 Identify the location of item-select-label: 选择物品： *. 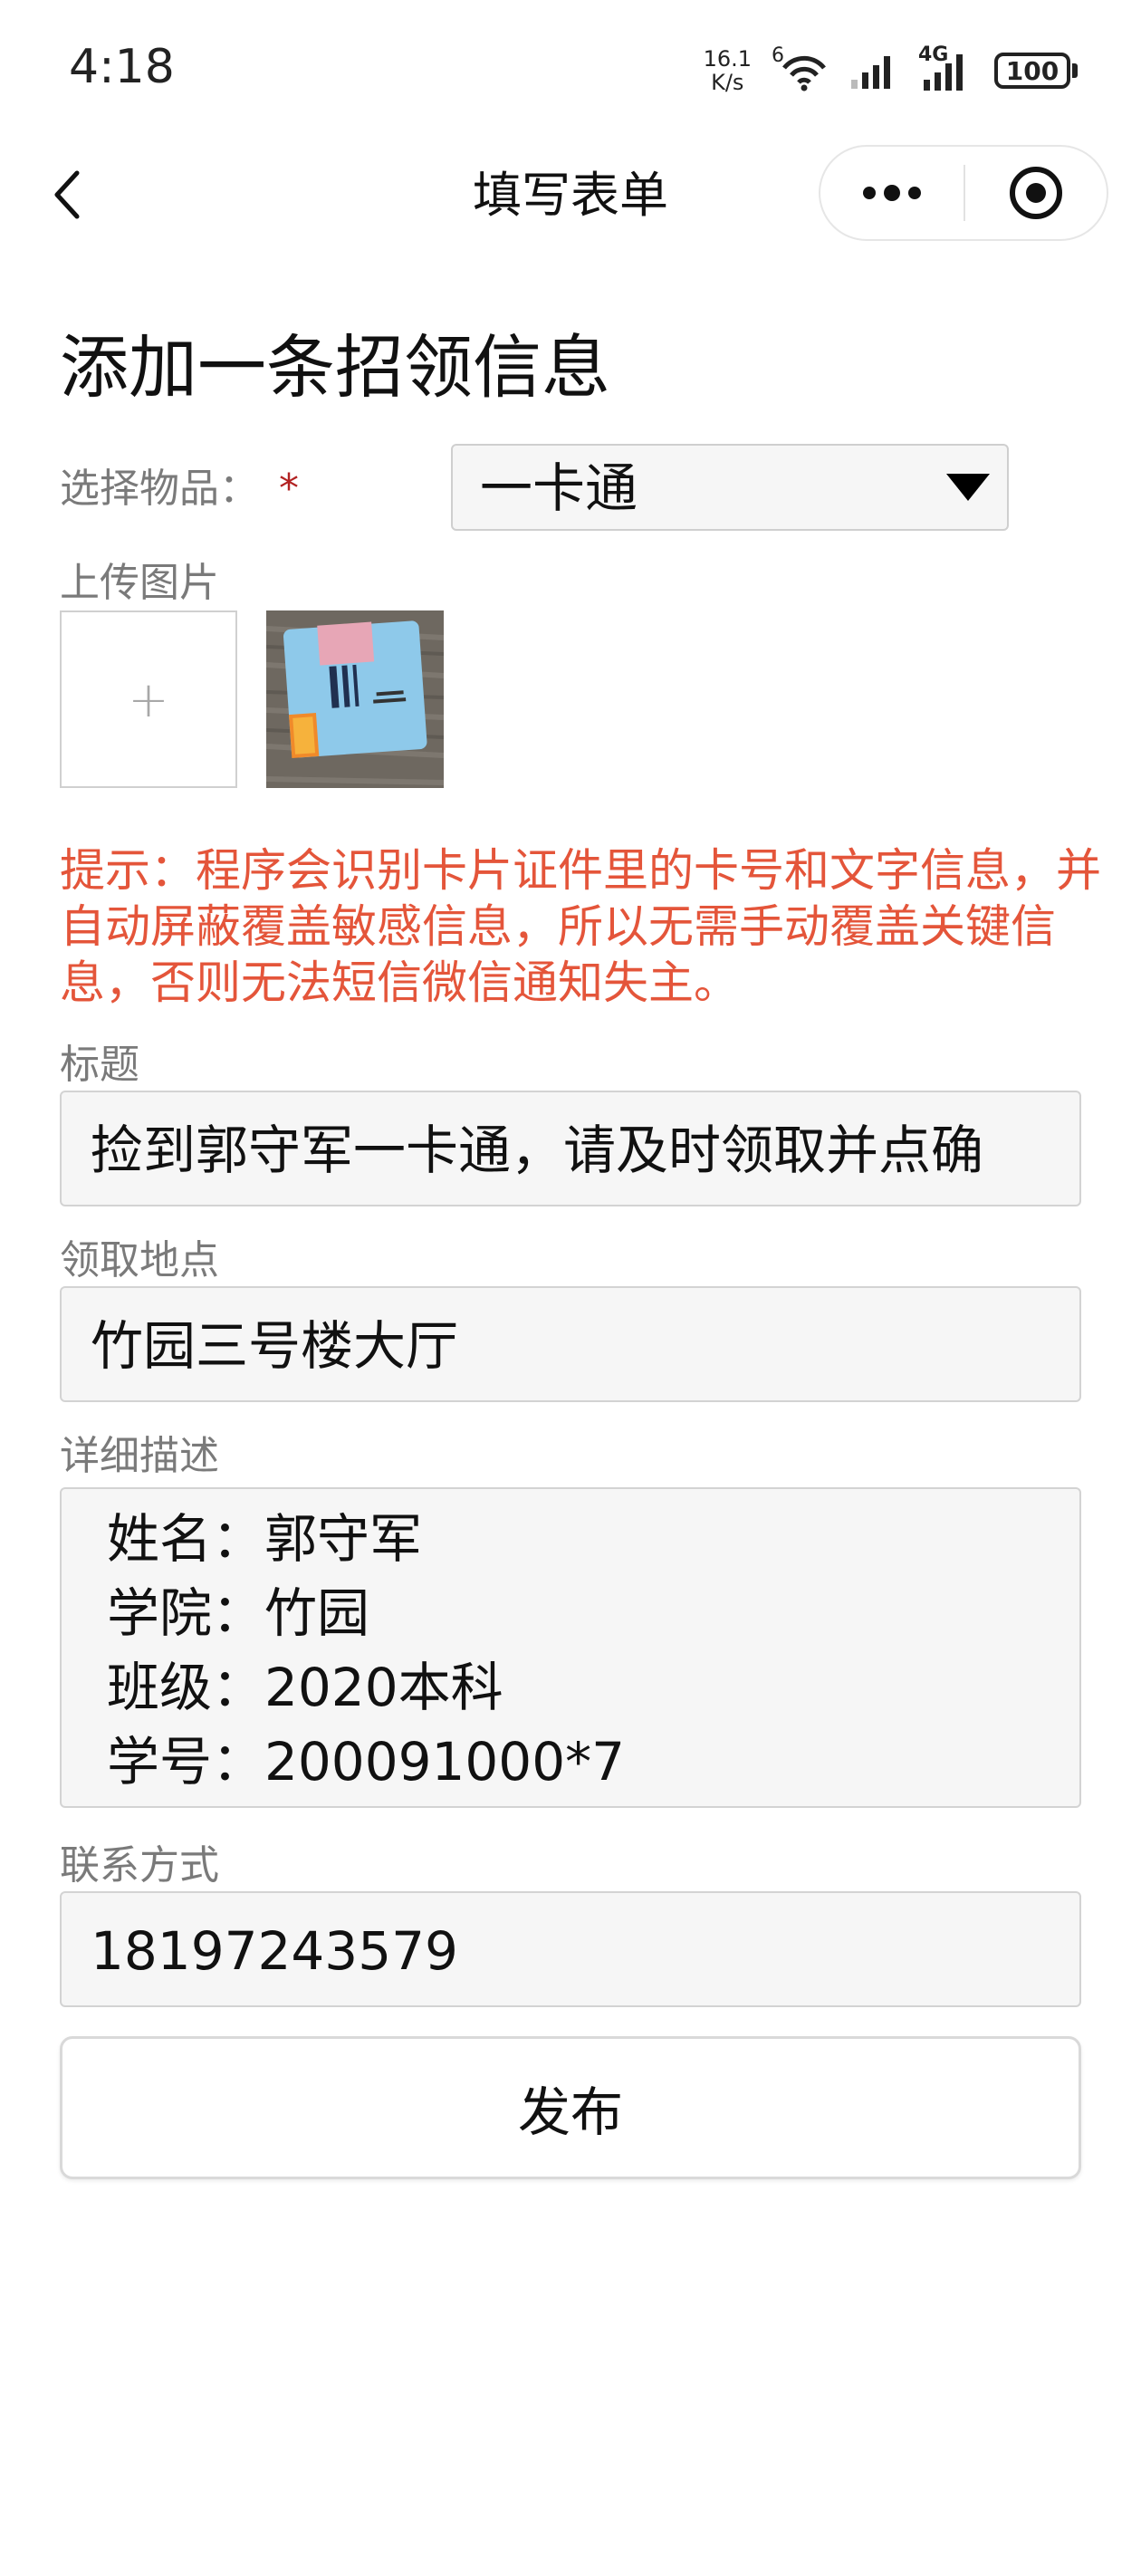
(179, 489).